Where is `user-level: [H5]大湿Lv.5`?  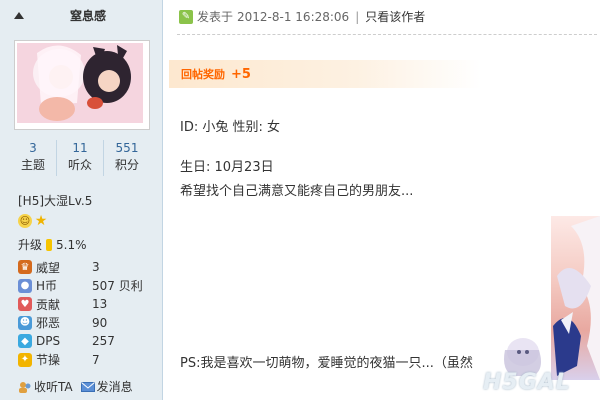 user-level: [H5]大湿Lv.5 is located at coordinates (55, 200).